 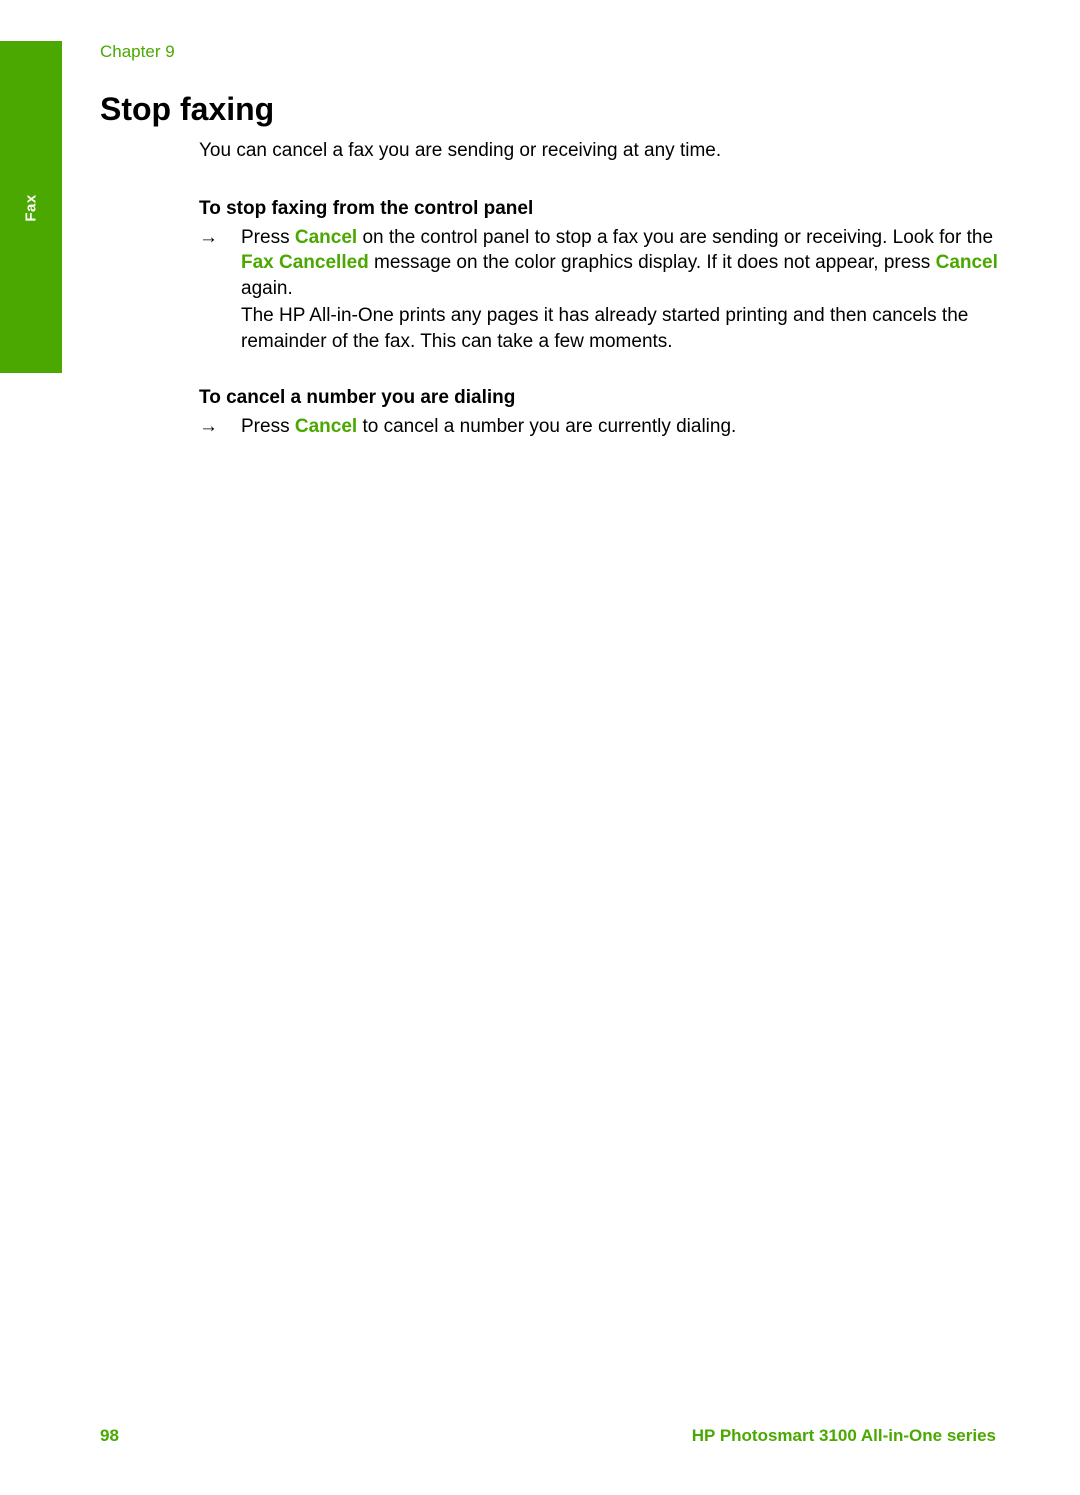 I want to click on chapter-label: Chapter 9, so click(x=137, y=51).